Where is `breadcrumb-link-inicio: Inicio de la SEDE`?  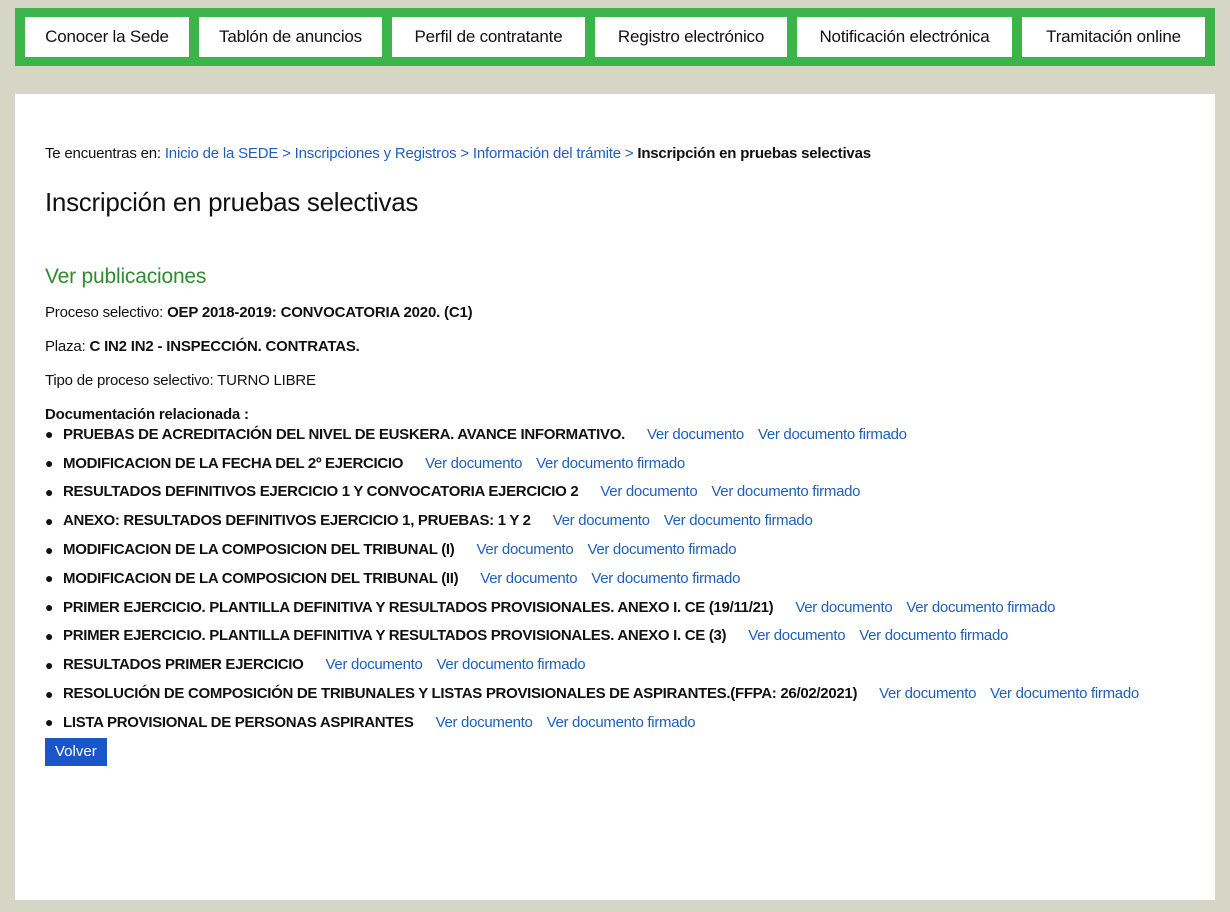 breadcrumb-link-inicio: Inicio de la SEDE is located at coordinates (222, 153).